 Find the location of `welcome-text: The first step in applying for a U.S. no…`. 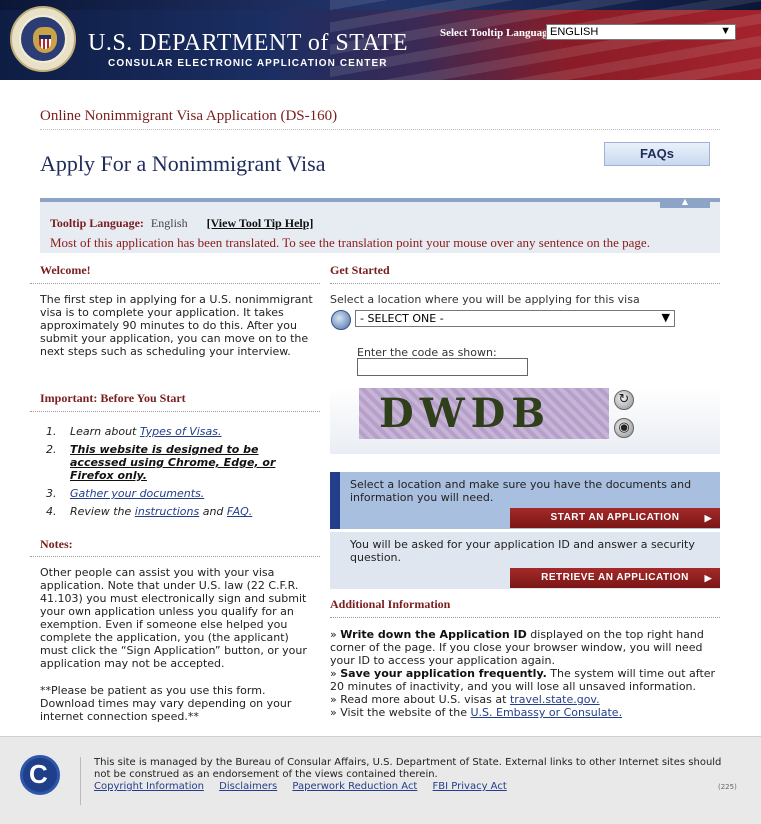

welcome-text: The first step in applying for a U.S. no… is located at coordinates (176, 325).